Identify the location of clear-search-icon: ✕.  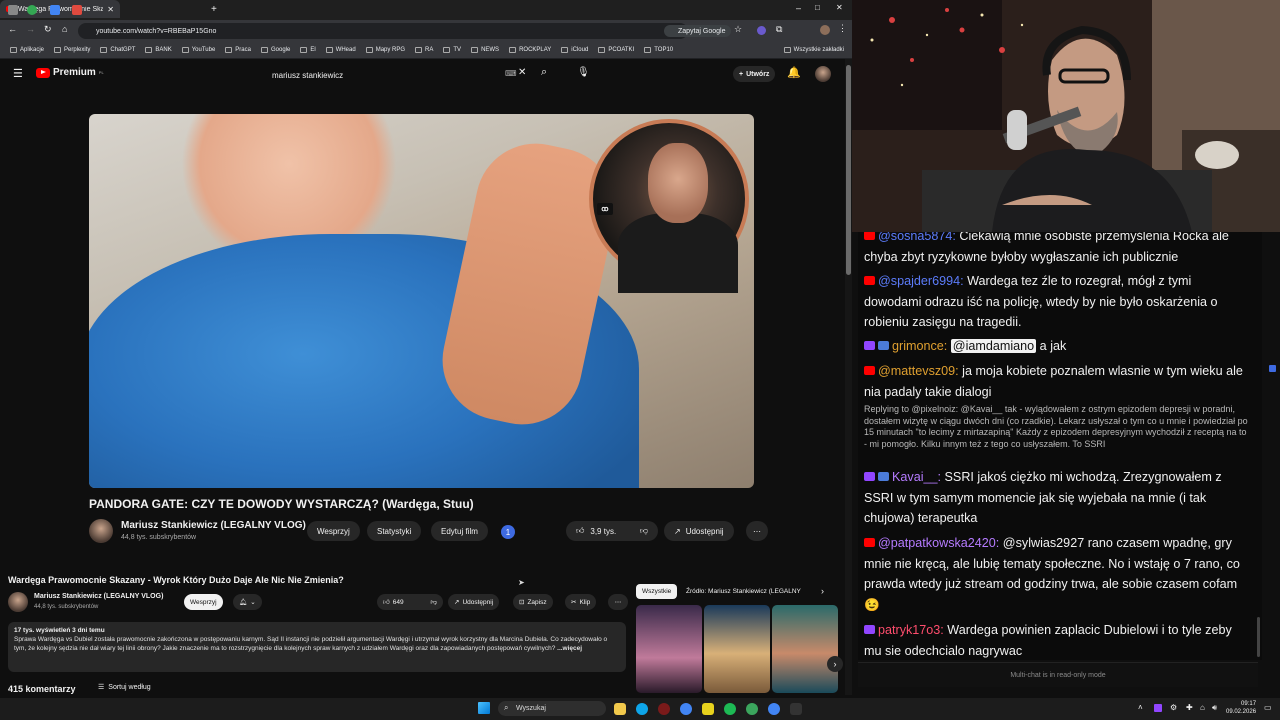
(522, 72).